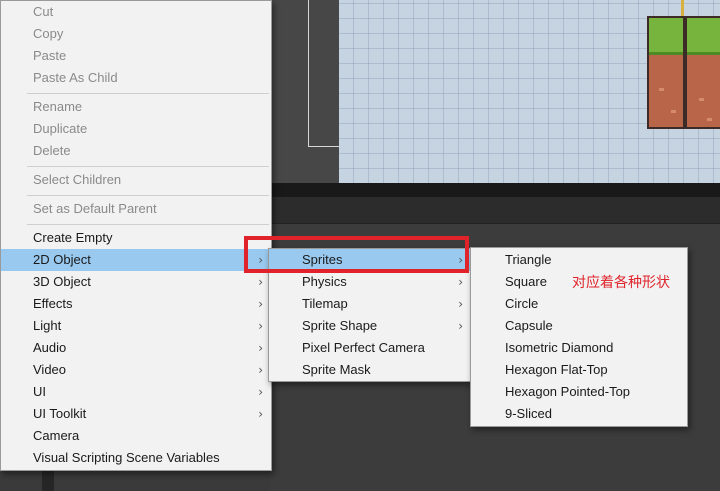  What do you see at coordinates (136, 180) in the screenshot?
I see `menu-item-select-children: Select Children` at bounding box center [136, 180].